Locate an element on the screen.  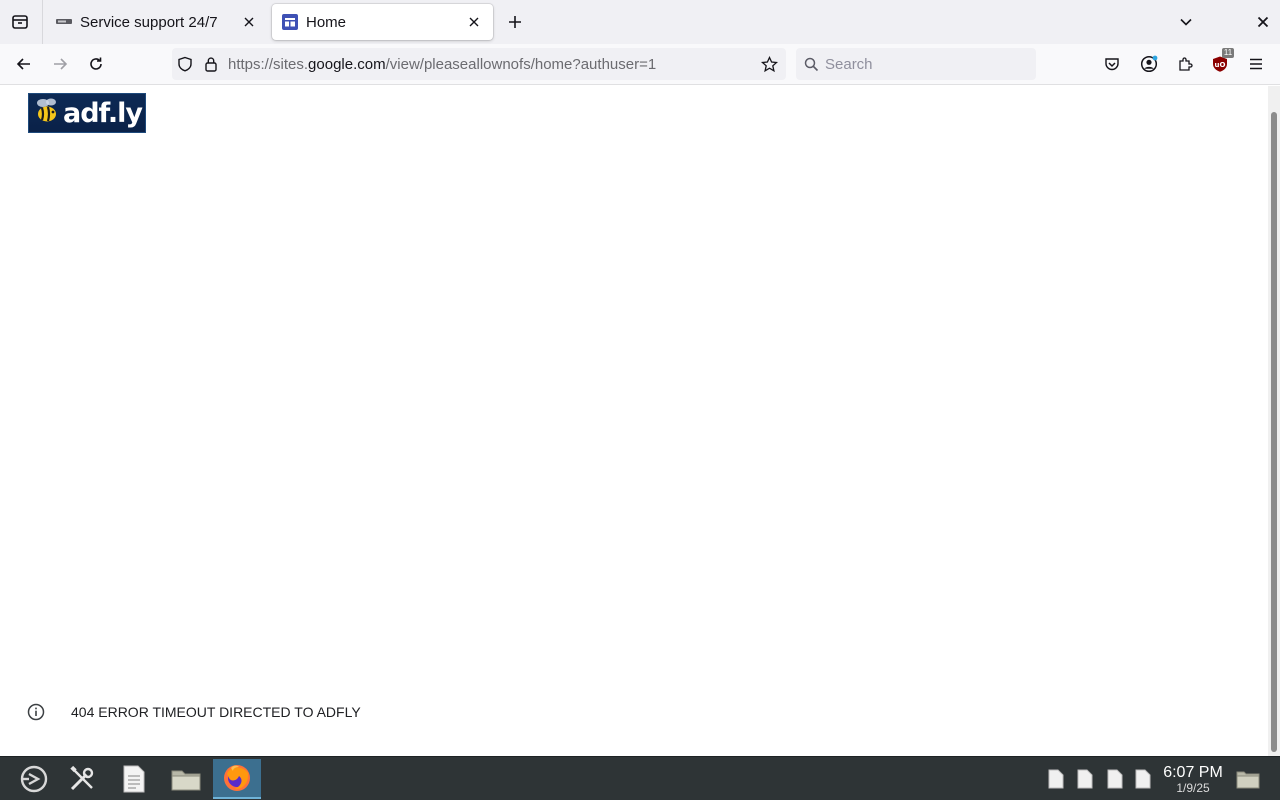
footer-report-abuse: 404 ERROR TIMEOUT DIRECTED TO ADFLY is located at coordinates (193, 712).